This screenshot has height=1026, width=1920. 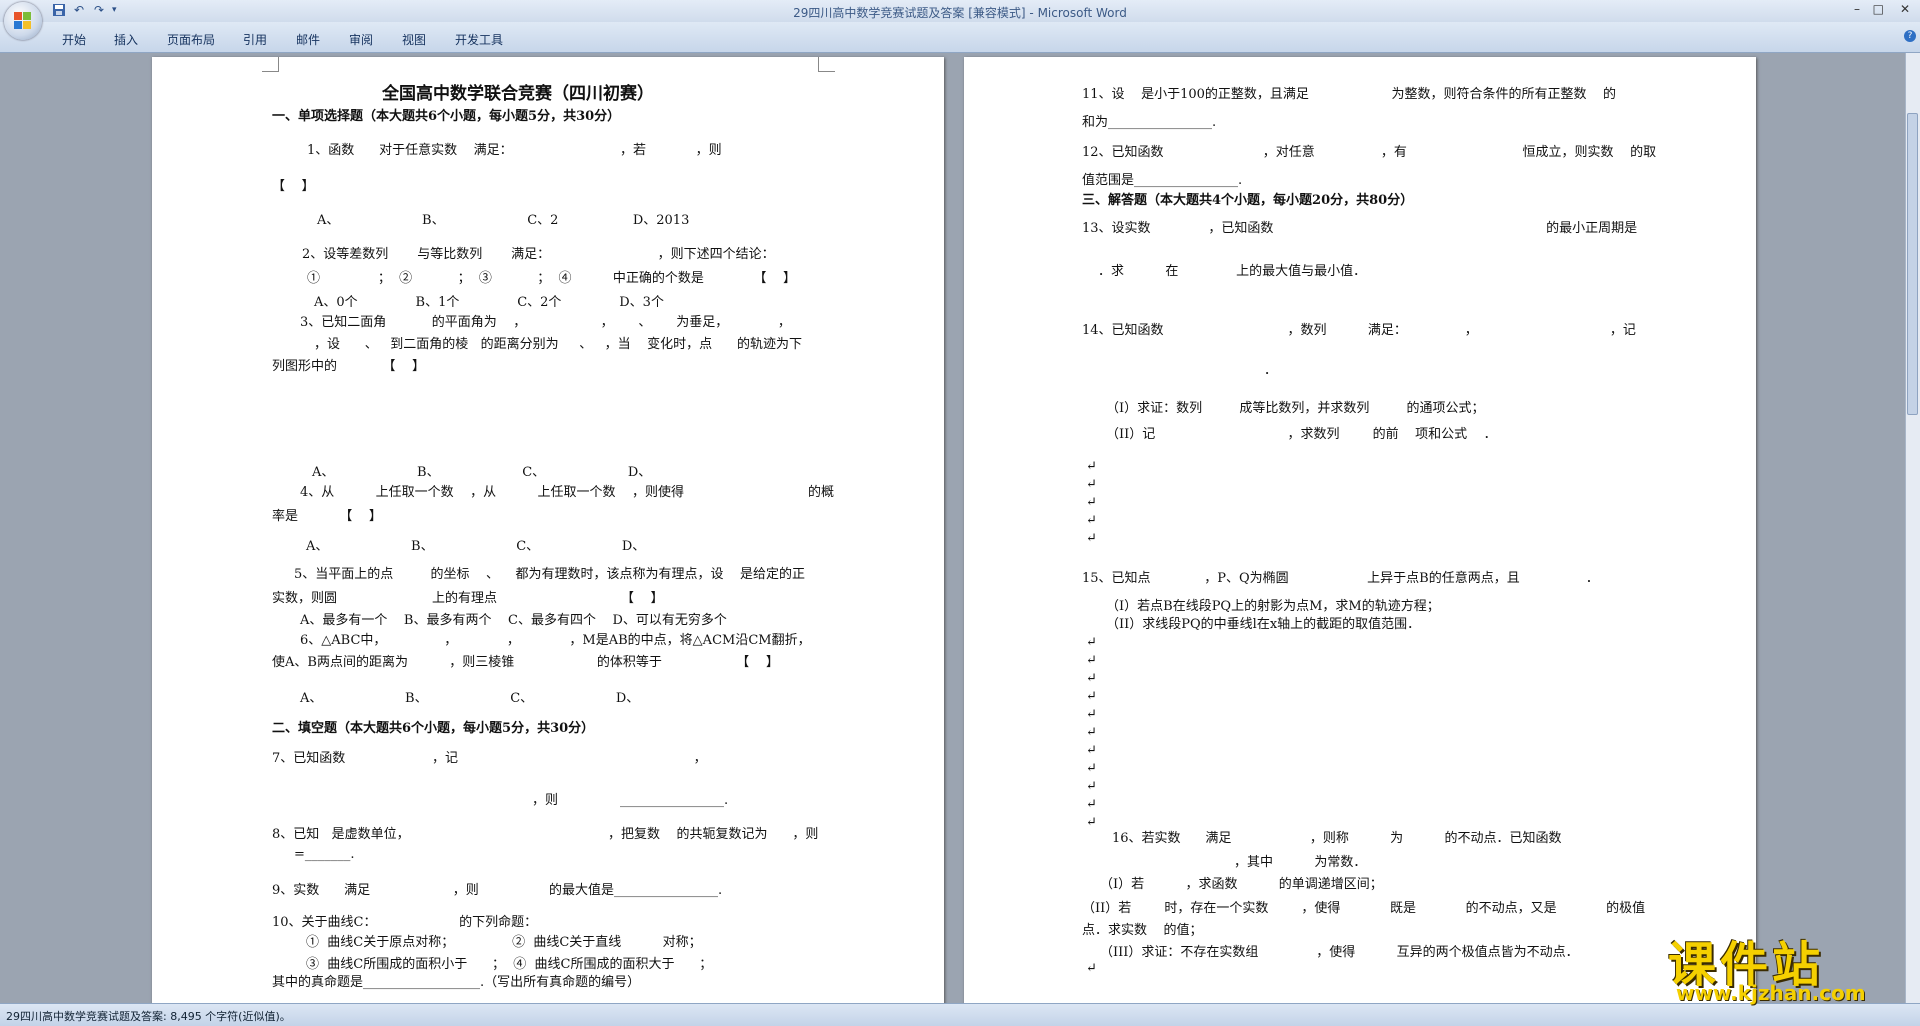 I want to click on office-logo-icon, so click(x=23, y=21).